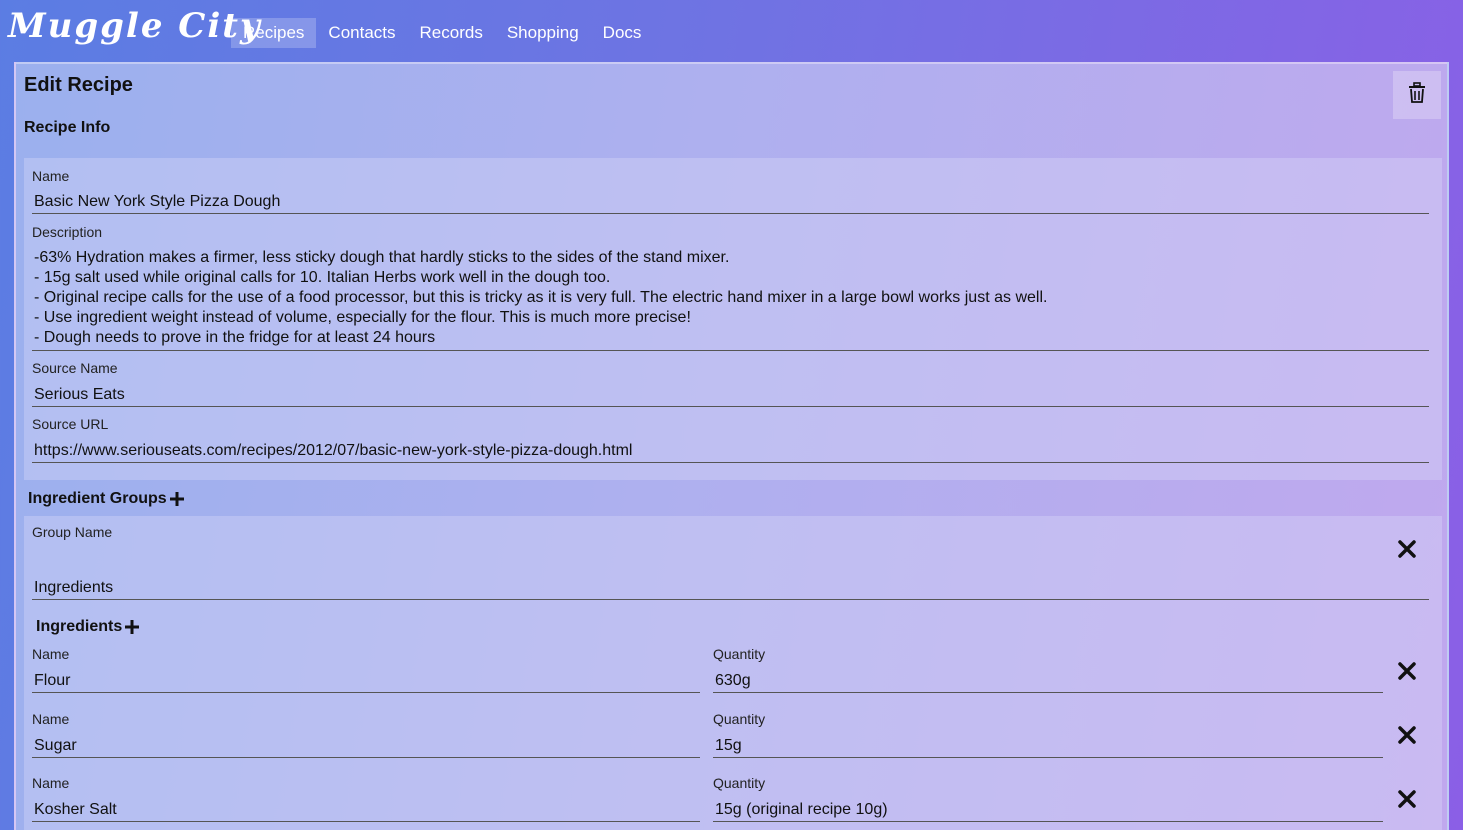 The width and height of the screenshot is (1463, 830). Describe the element at coordinates (135, 26) in the screenshot. I see `app-logo: Muggle City` at that location.